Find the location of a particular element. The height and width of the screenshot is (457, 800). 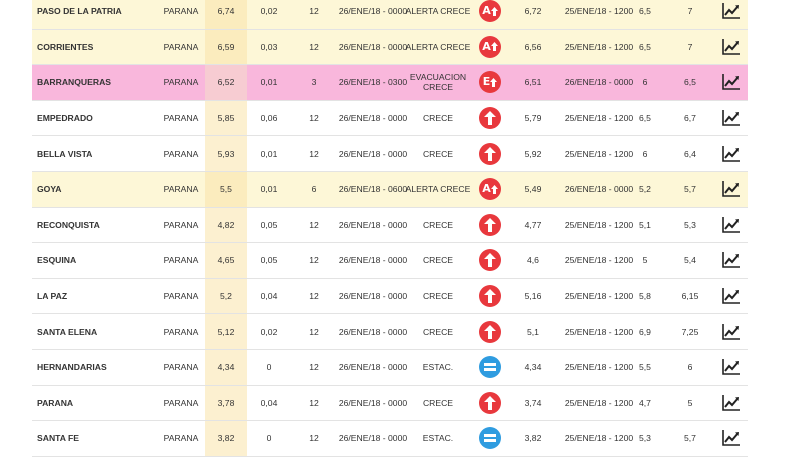

previous-level: 5,79 is located at coordinates (533, 118).